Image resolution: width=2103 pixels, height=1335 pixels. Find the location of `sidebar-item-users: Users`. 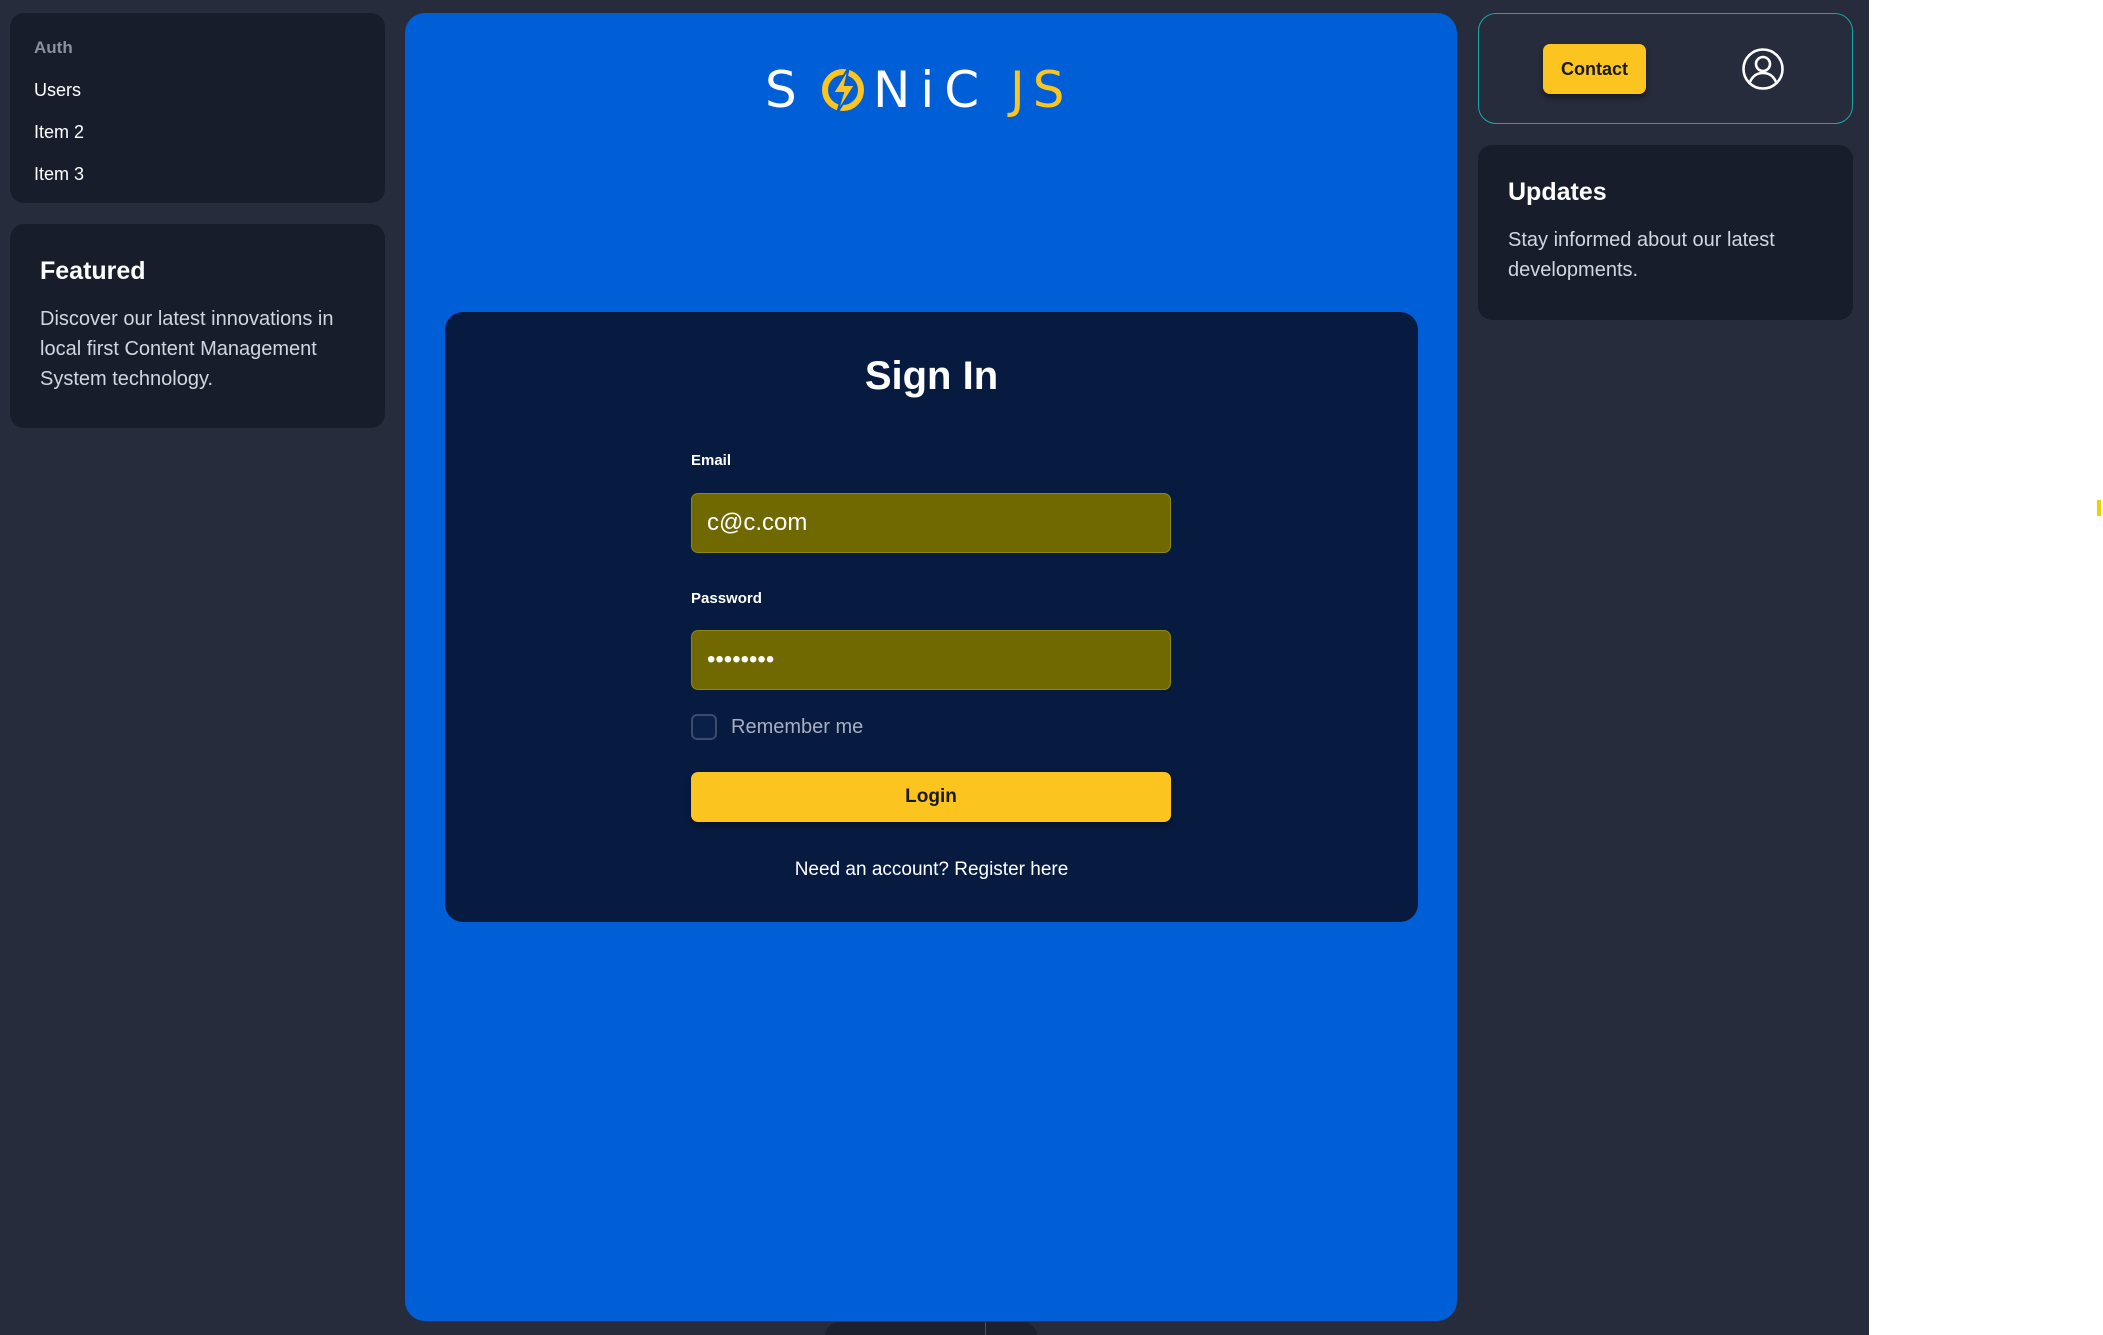

sidebar-item-users: Users is located at coordinates (197, 98).